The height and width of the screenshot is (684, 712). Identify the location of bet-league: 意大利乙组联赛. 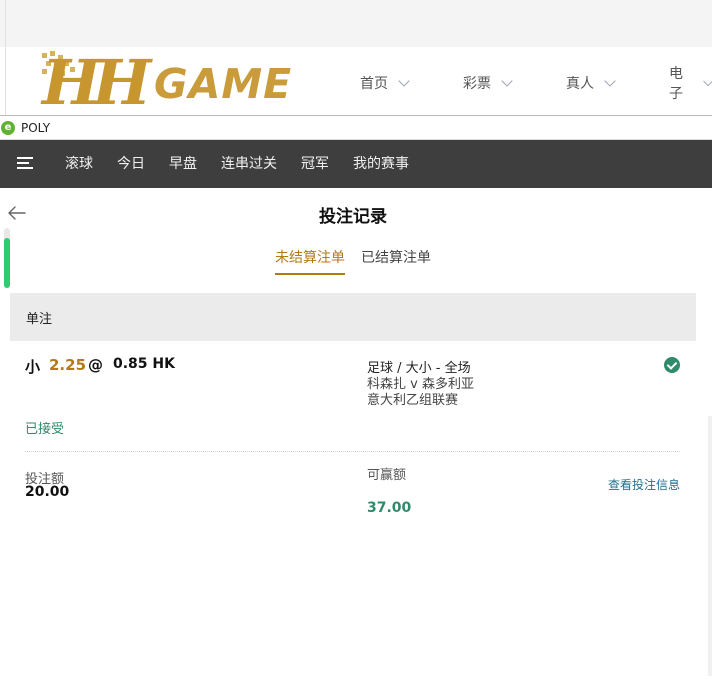
(413, 400).